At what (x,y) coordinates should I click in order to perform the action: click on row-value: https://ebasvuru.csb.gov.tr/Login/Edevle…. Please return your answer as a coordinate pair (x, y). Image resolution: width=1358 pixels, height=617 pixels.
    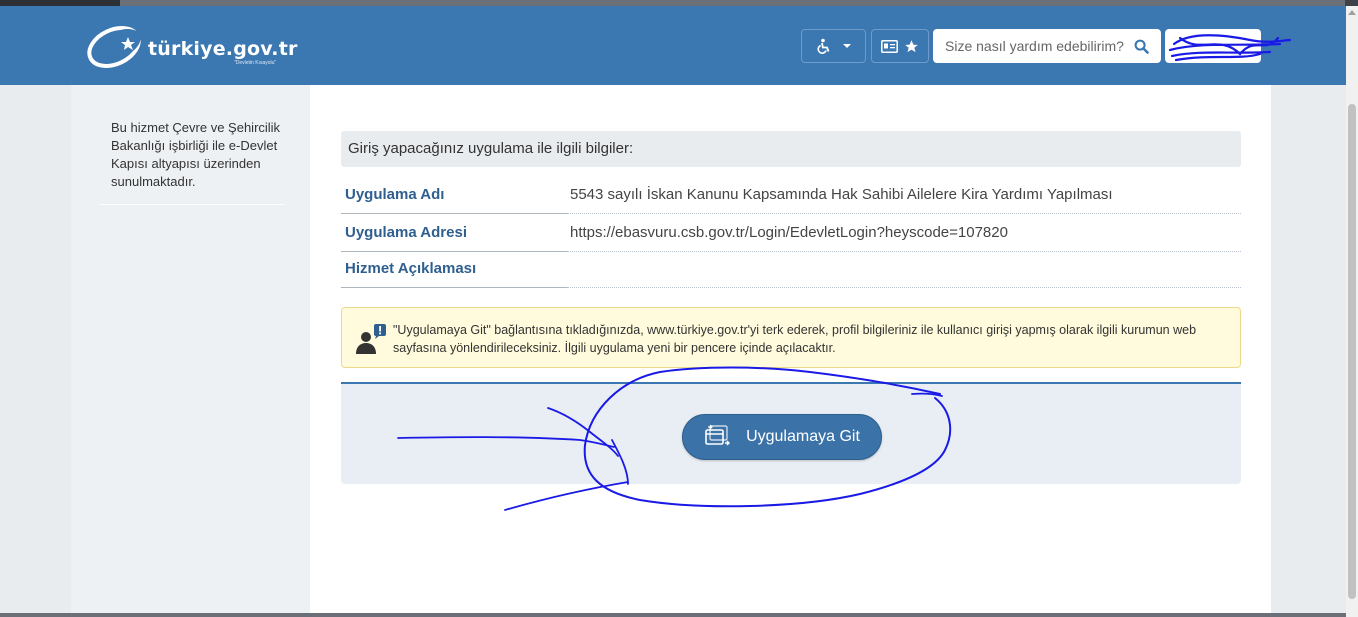
    Looking at the image, I should click on (904, 233).